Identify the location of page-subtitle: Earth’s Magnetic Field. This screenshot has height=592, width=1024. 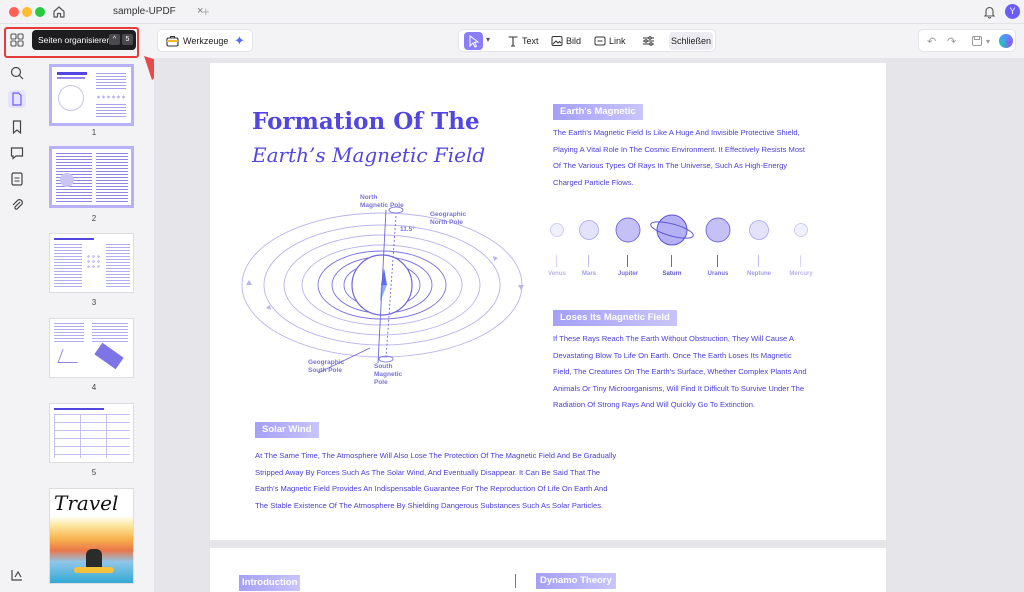
(369, 155).